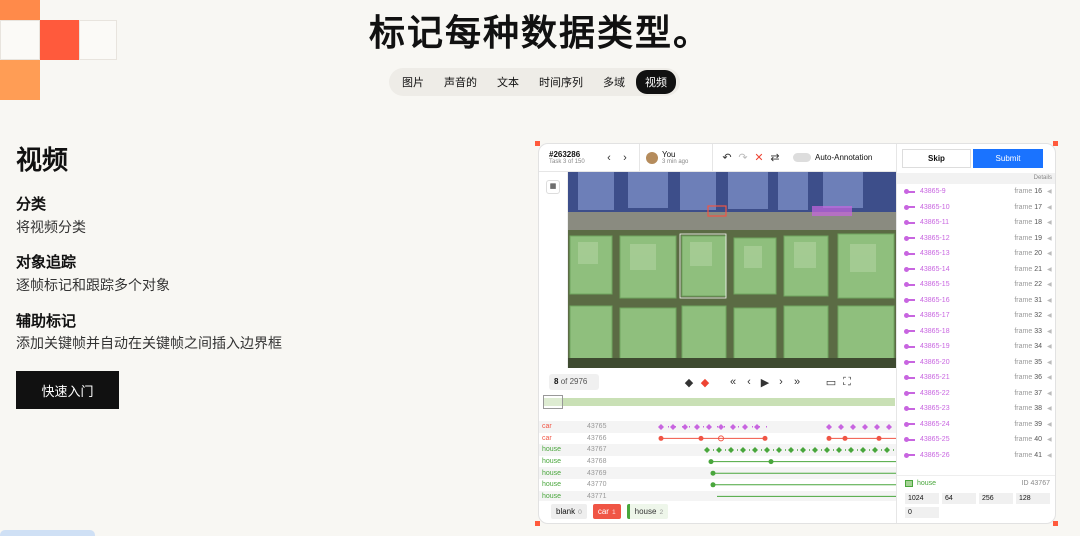 The width and height of the screenshot is (1080, 536). I want to click on object-item: 43865-11 frame 18 ◀, so click(976, 223).